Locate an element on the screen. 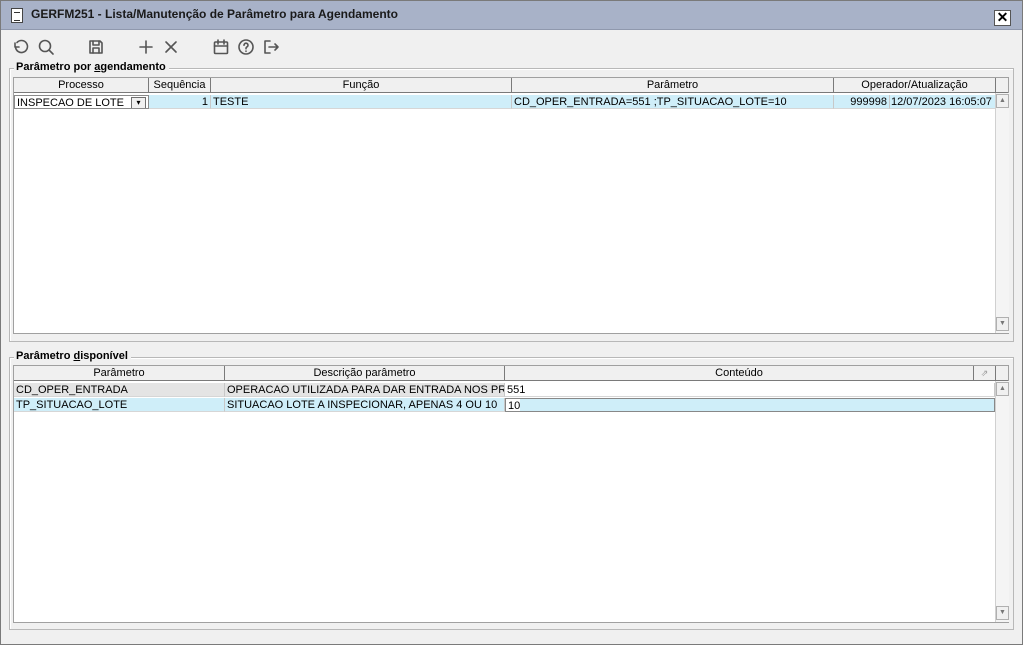 This screenshot has width=1023, height=645. col-header-sequencia: Sequência is located at coordinates (180, 85).